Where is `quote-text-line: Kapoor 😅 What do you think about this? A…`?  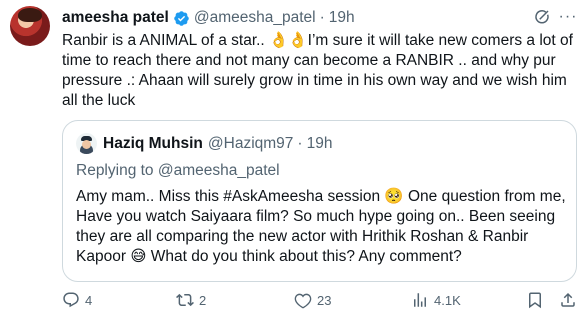
quote-text-line: Kapoor 😅 What do you think about this? A… is located at coordinates (269, 256).